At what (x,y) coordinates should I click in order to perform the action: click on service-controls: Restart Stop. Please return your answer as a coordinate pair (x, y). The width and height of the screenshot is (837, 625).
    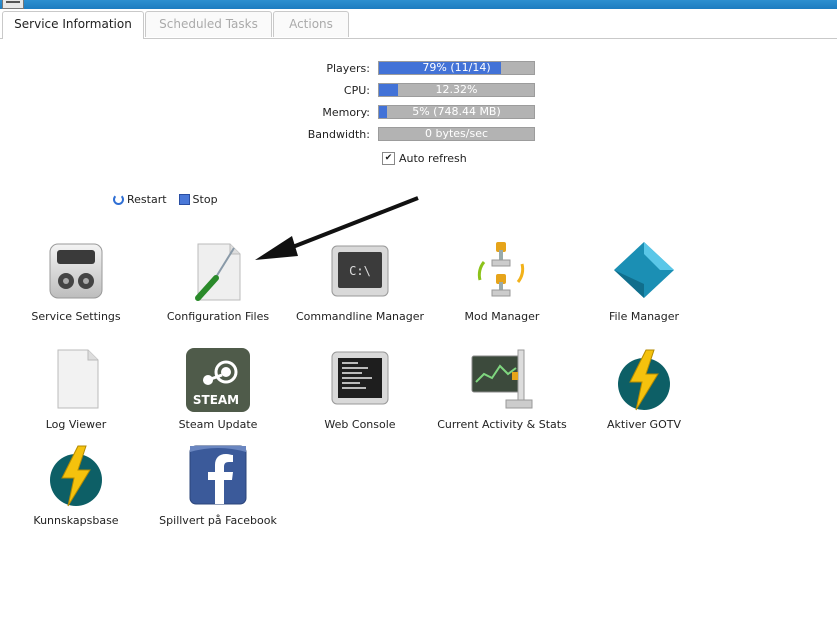
    Looking at the image, I should click on (165, 199).